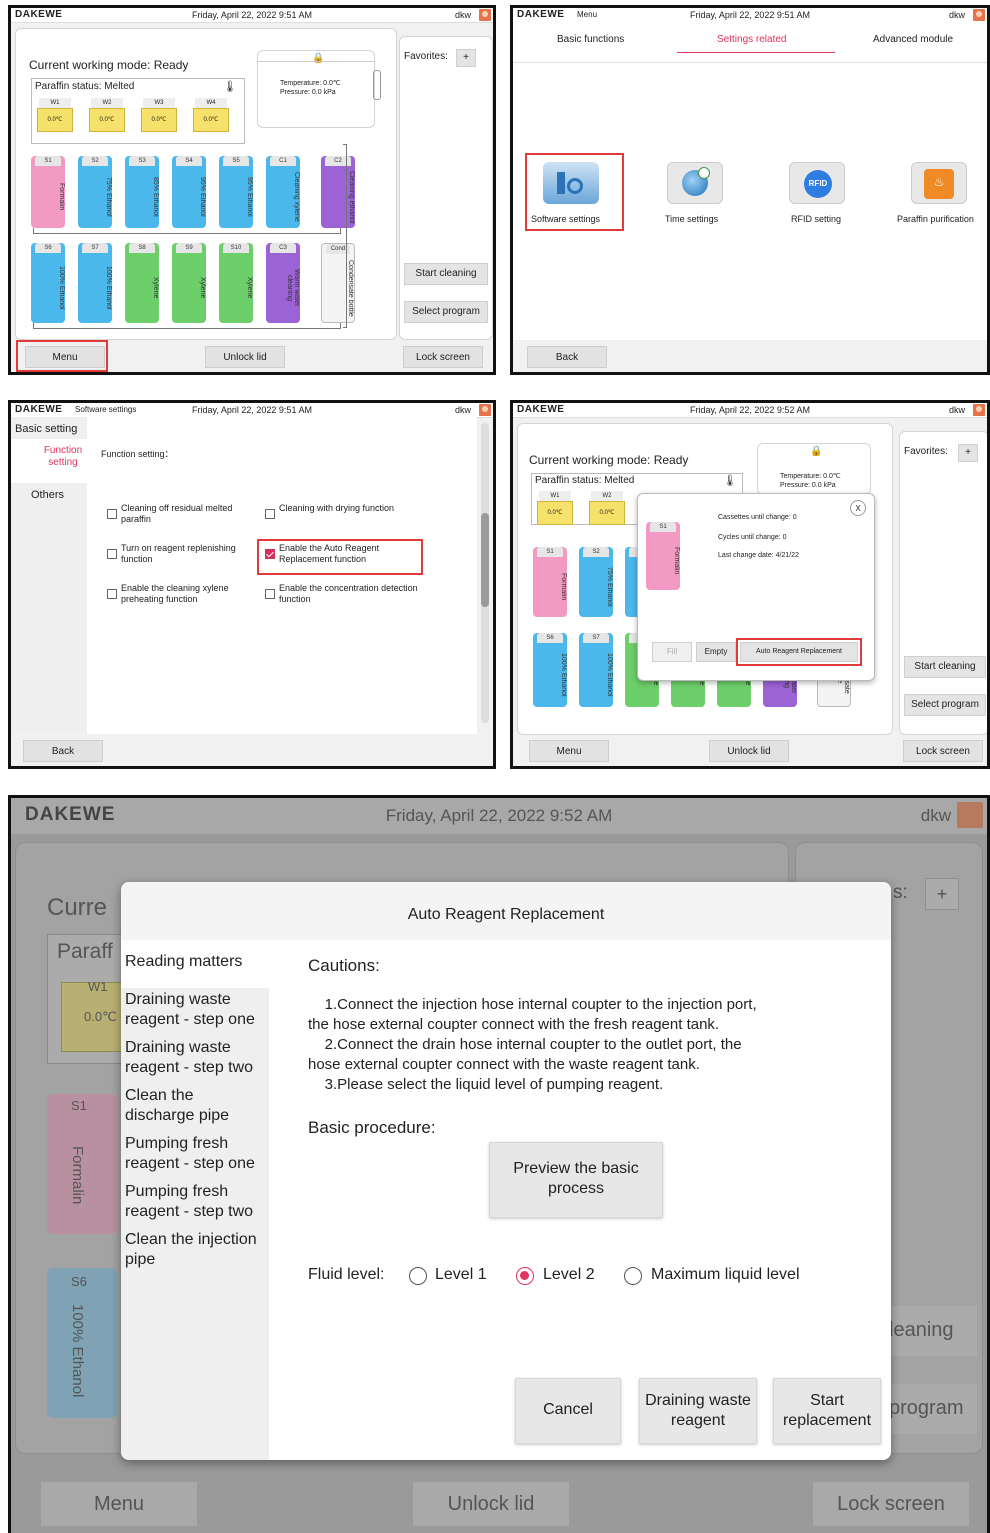  Describe the element at coordinates (344, 965) in the screenshot. I see `cautions-title: Cautions:` at that location.